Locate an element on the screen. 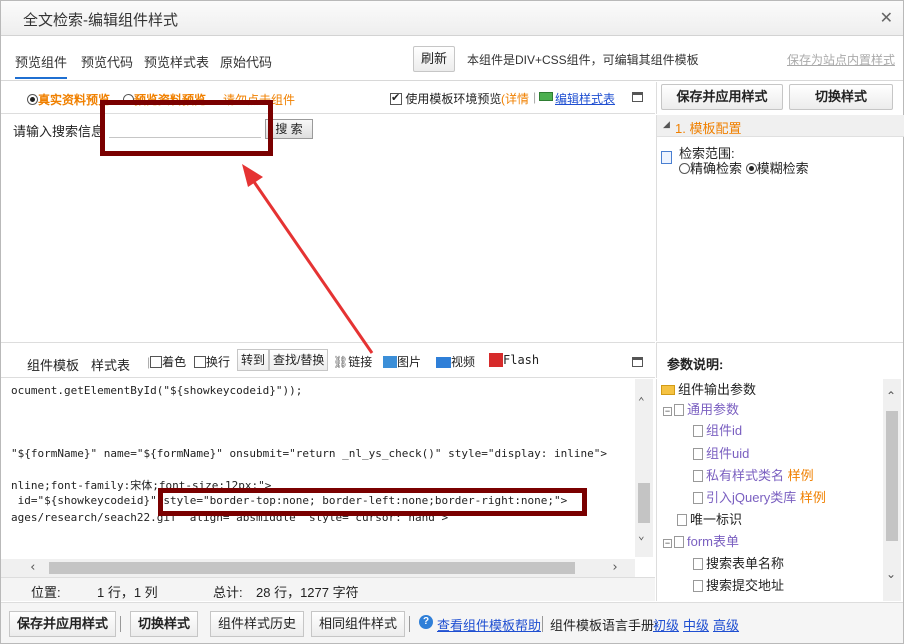 This screenshot has width=904, height=644. manual-high-link: 高级 is located at coordinates (726, 624).